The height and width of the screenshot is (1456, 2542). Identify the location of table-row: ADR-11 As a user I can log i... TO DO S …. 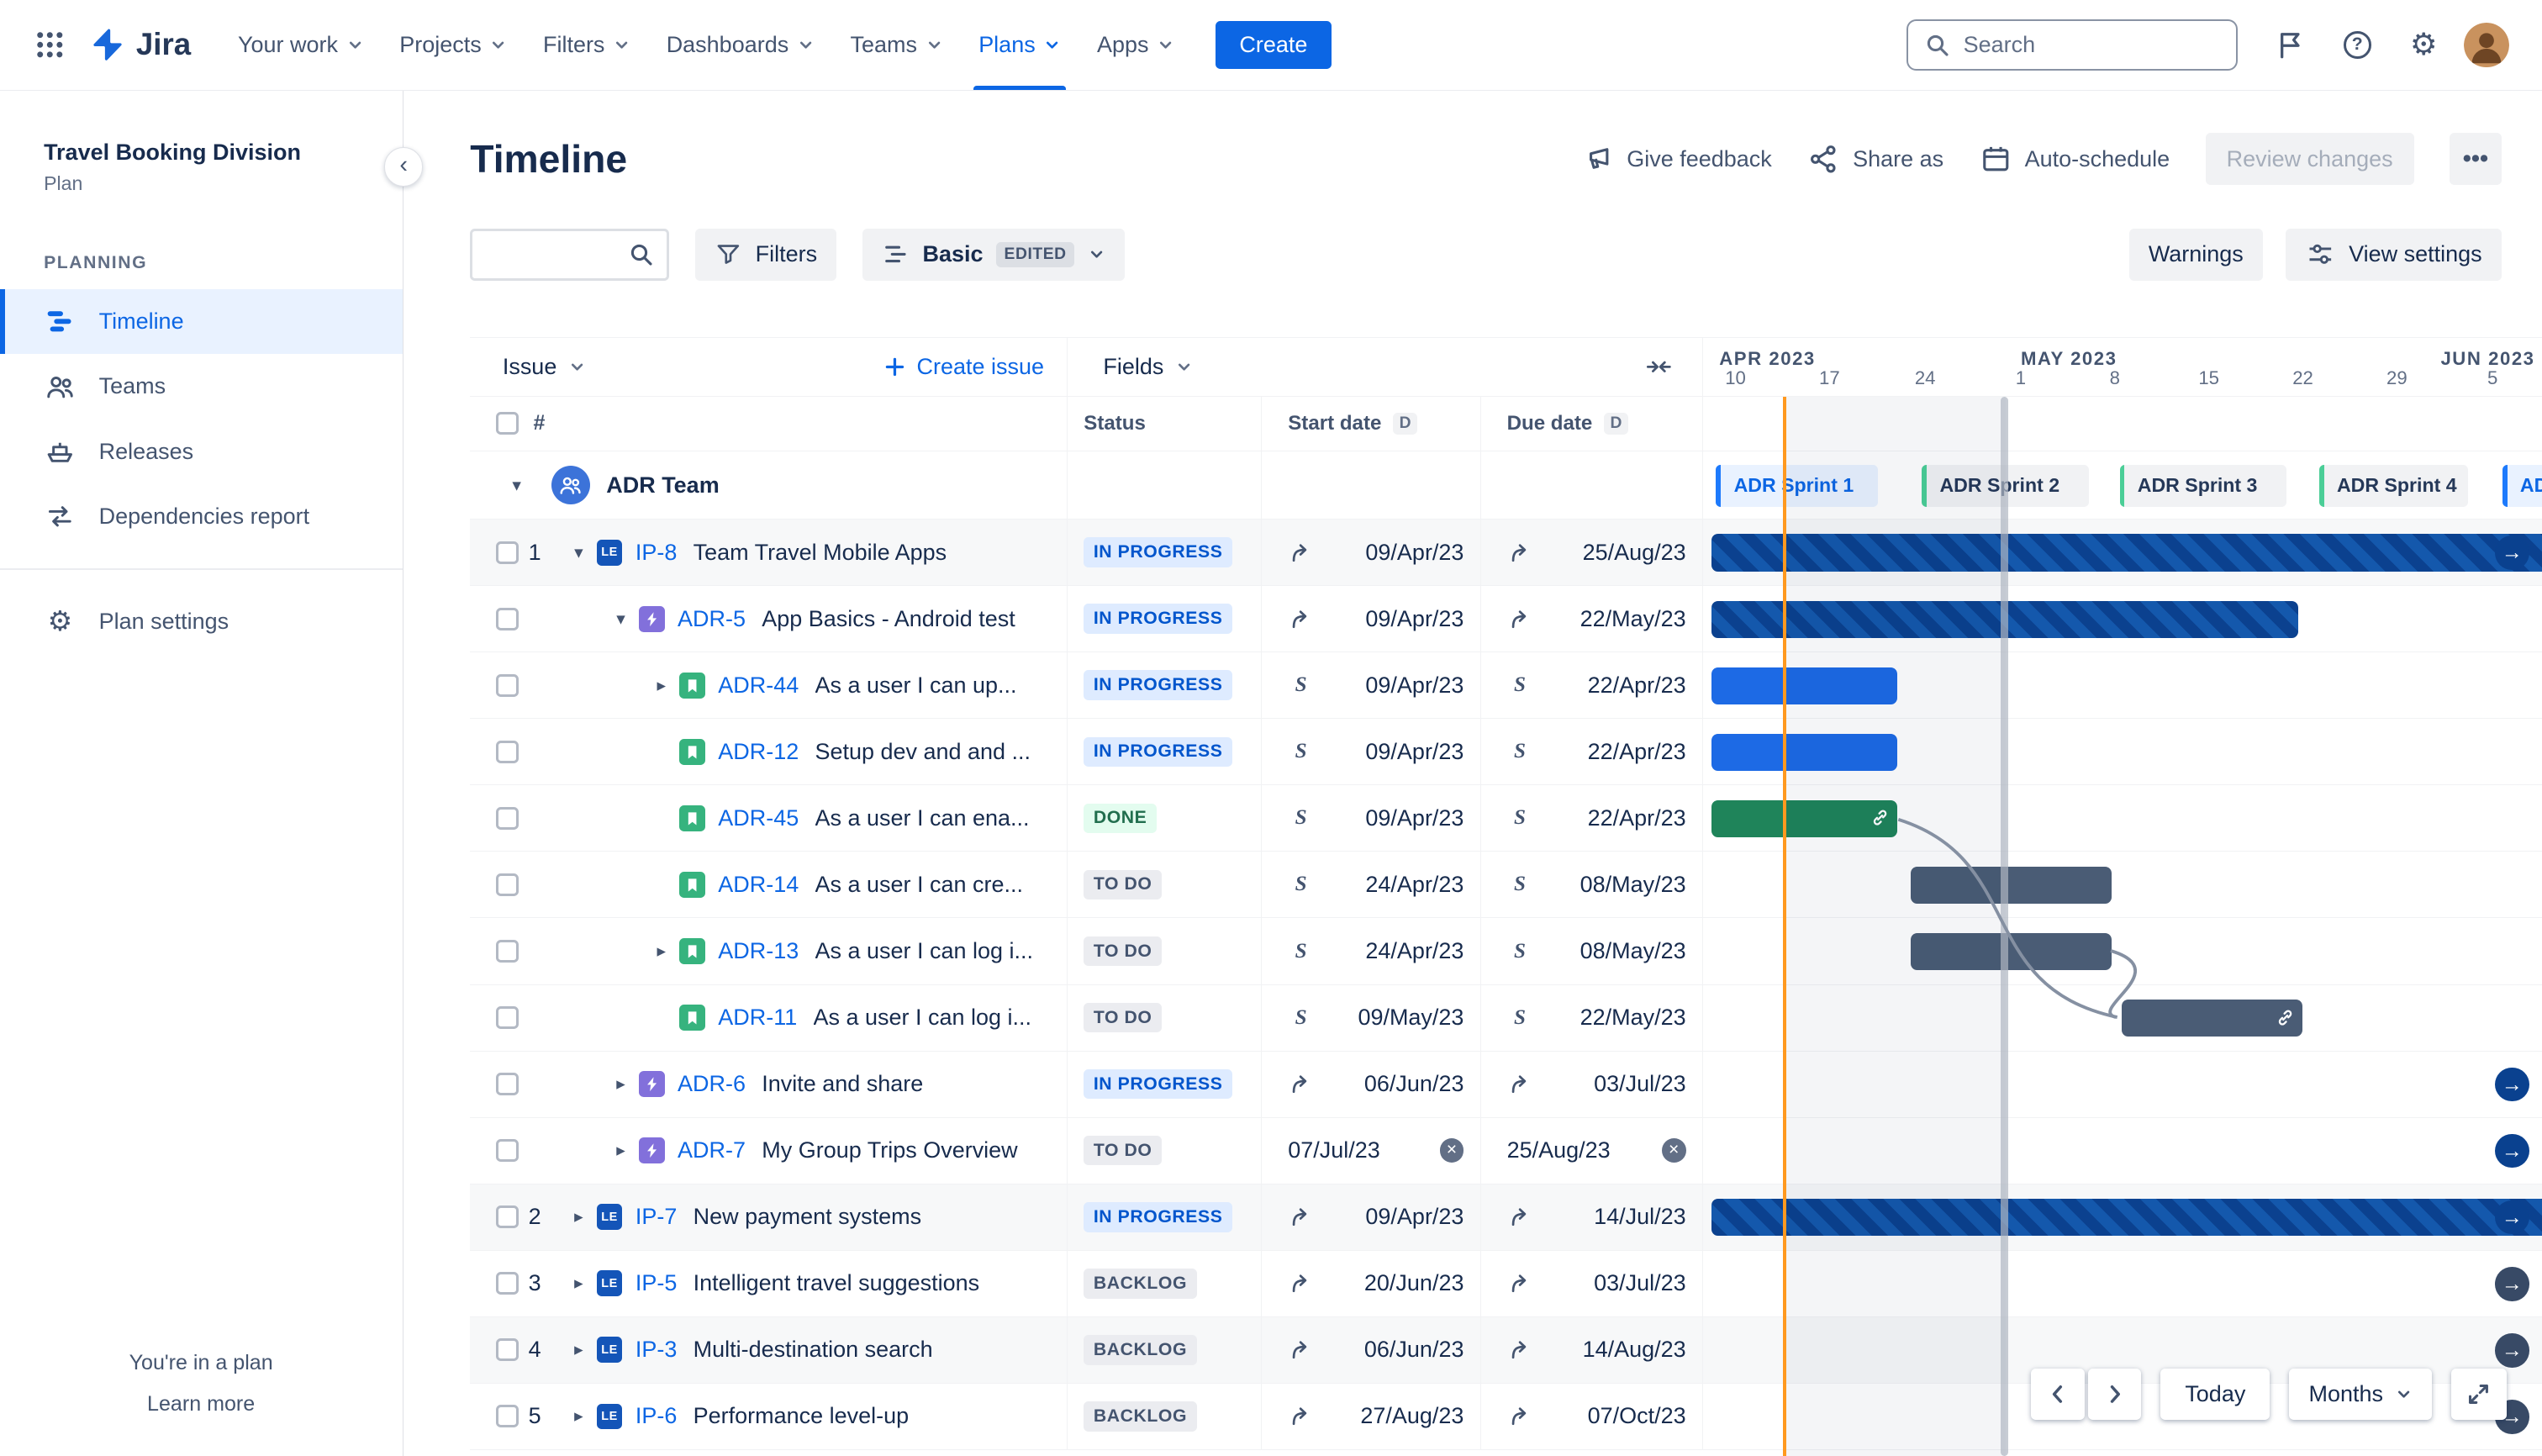
(1506, 1018).